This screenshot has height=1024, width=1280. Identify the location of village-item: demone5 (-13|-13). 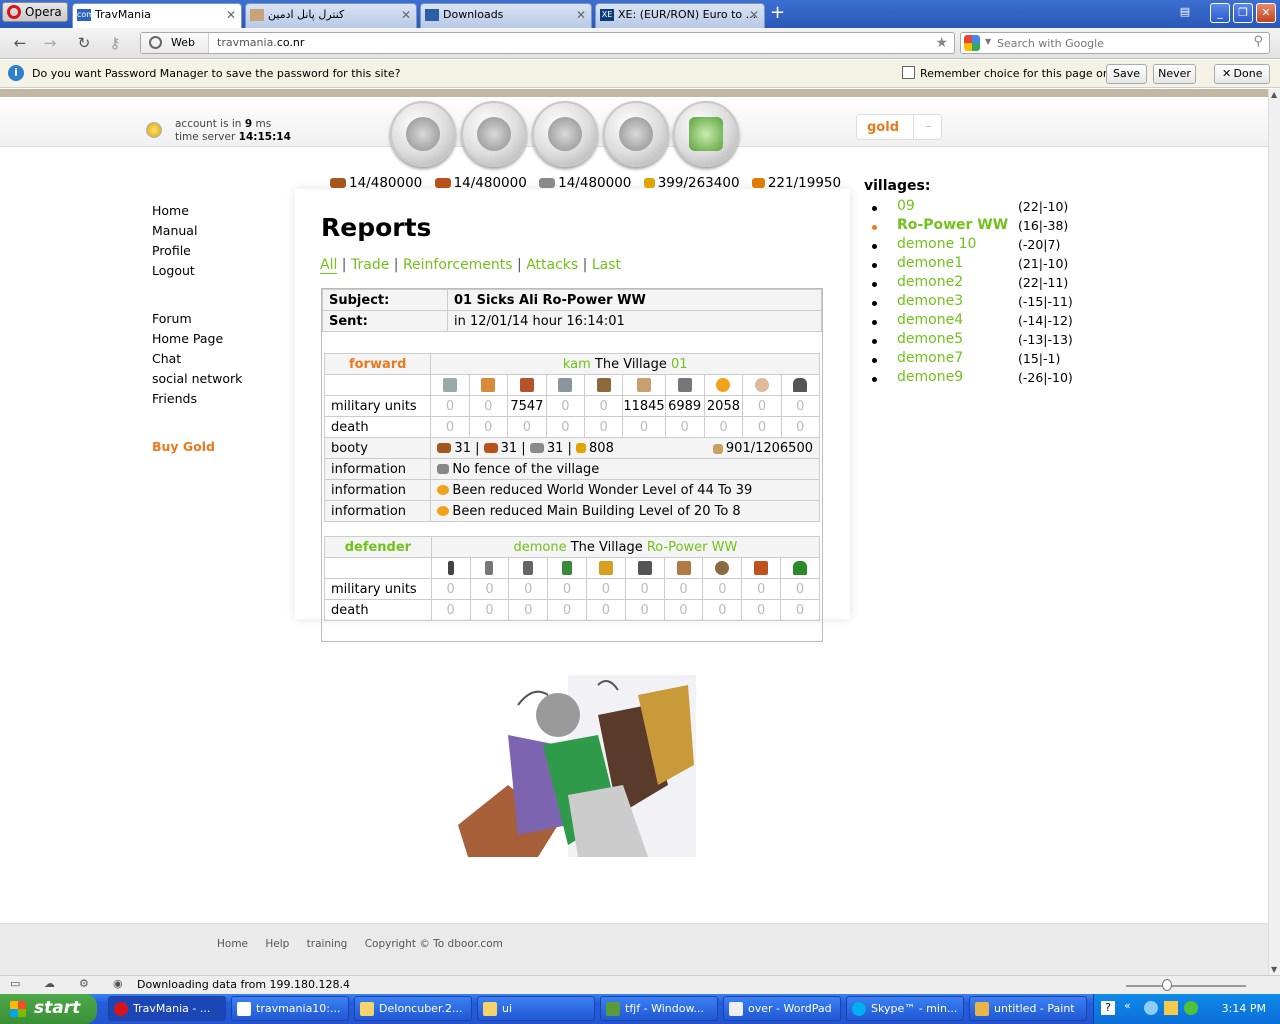
(974, 340).